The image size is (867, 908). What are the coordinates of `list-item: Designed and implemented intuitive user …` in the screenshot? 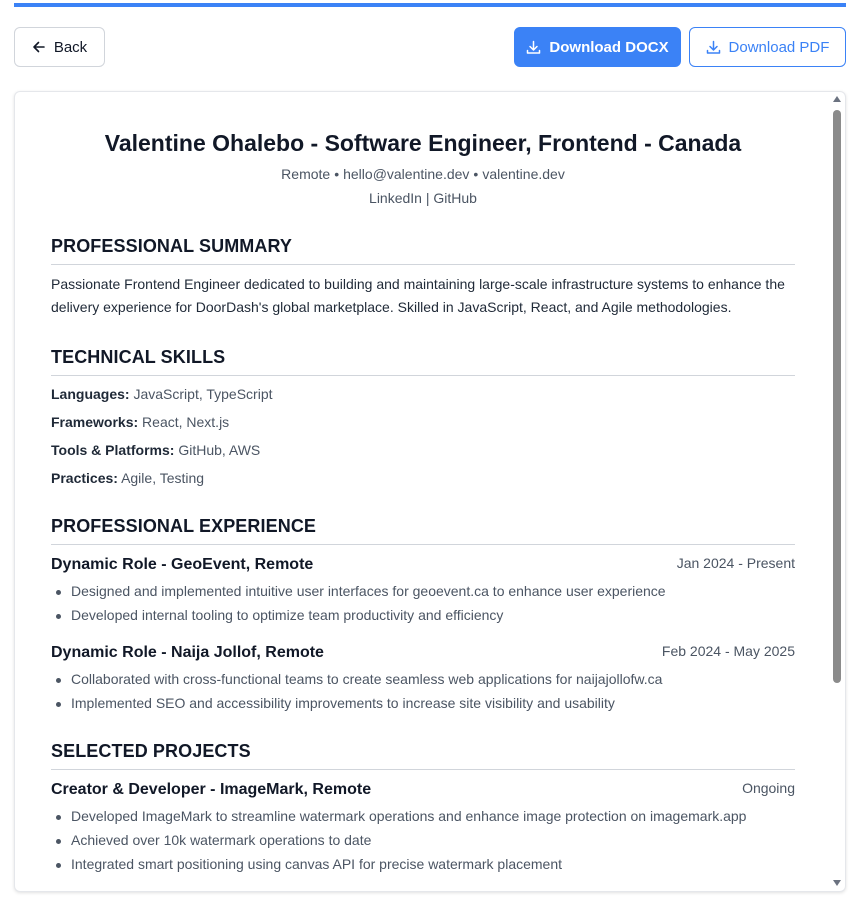 It's located at (361, 591).